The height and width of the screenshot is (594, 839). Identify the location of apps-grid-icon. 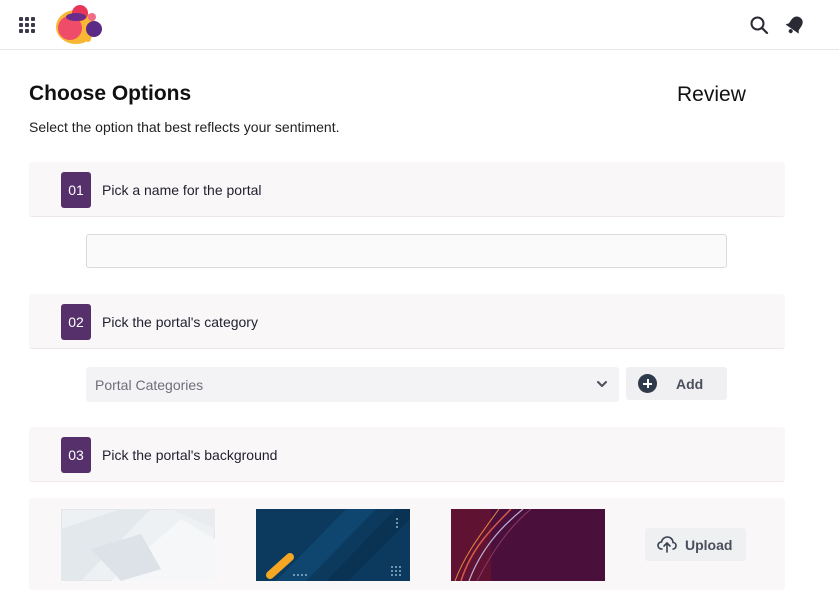
(27, 25).